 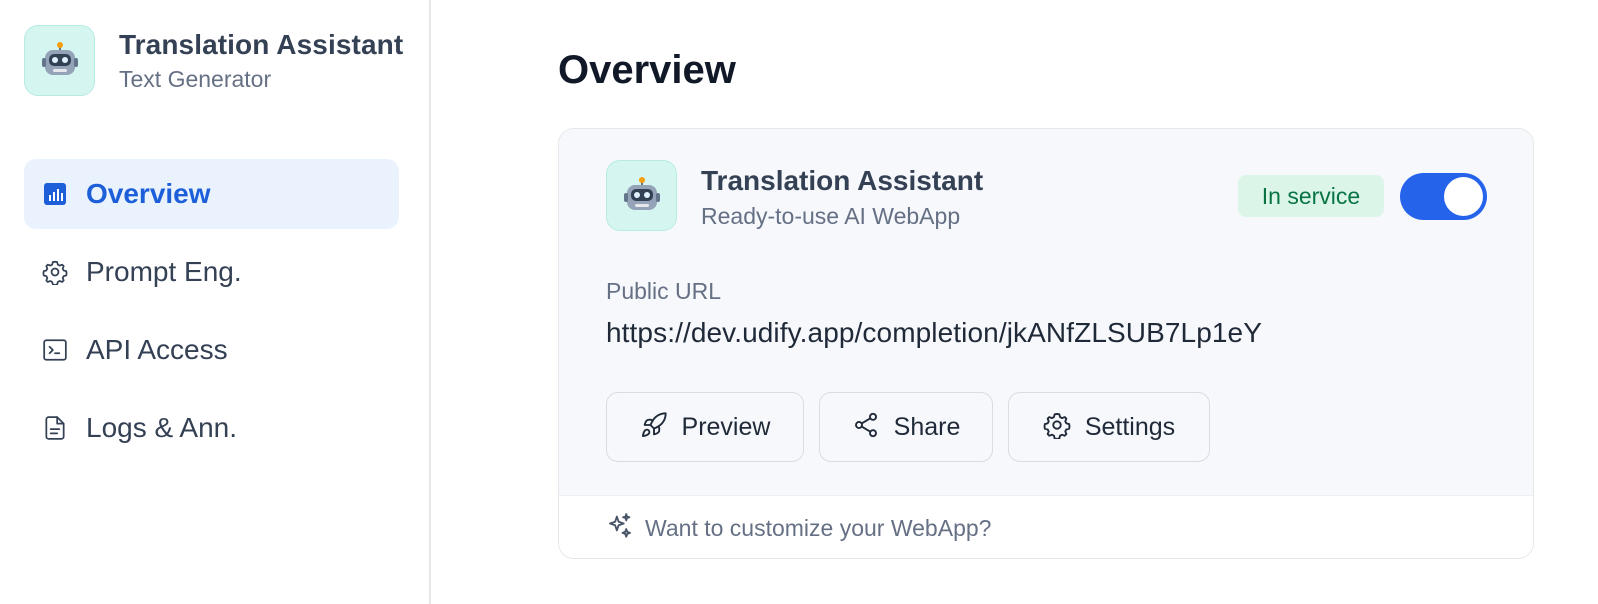 I want to click on document-icon, so click(x=55, y=428).